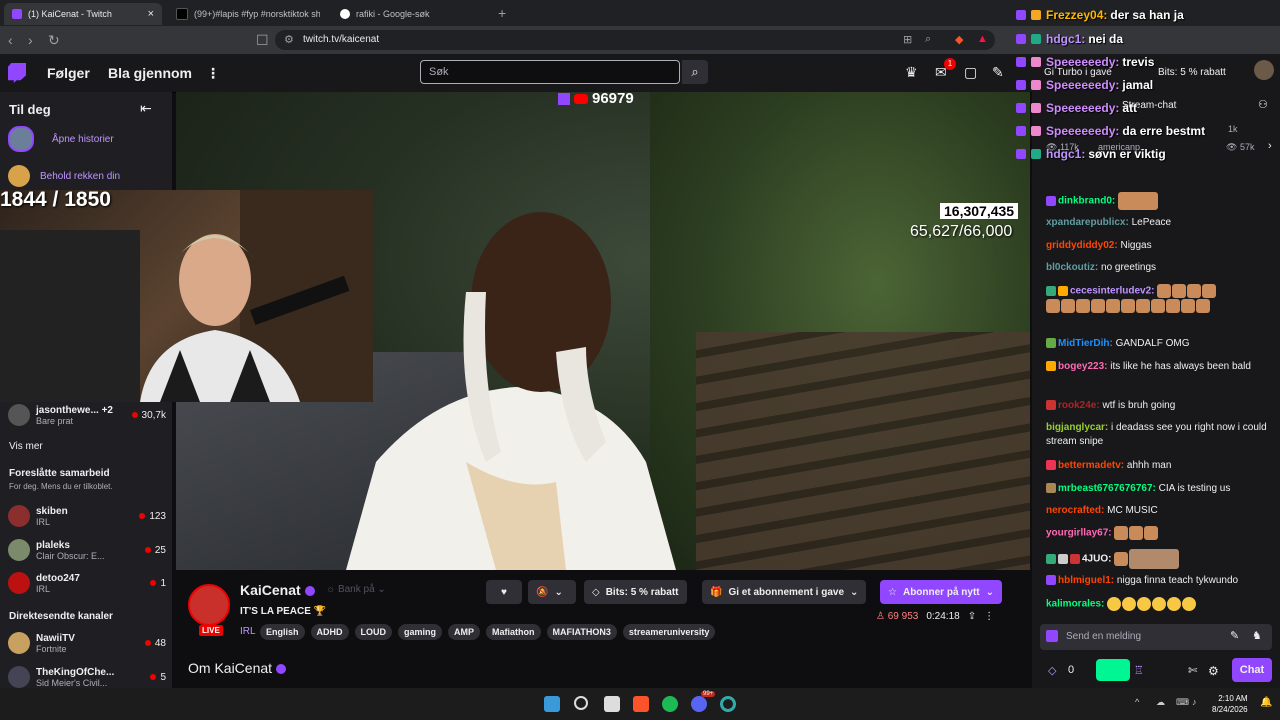 The height and width of the screenshot is (720, 1280). I want to click on channel-name: plaleks, so click(53, 545).